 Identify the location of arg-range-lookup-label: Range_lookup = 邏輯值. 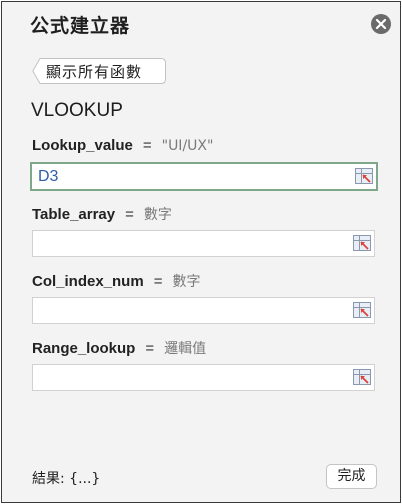
(119, 348).